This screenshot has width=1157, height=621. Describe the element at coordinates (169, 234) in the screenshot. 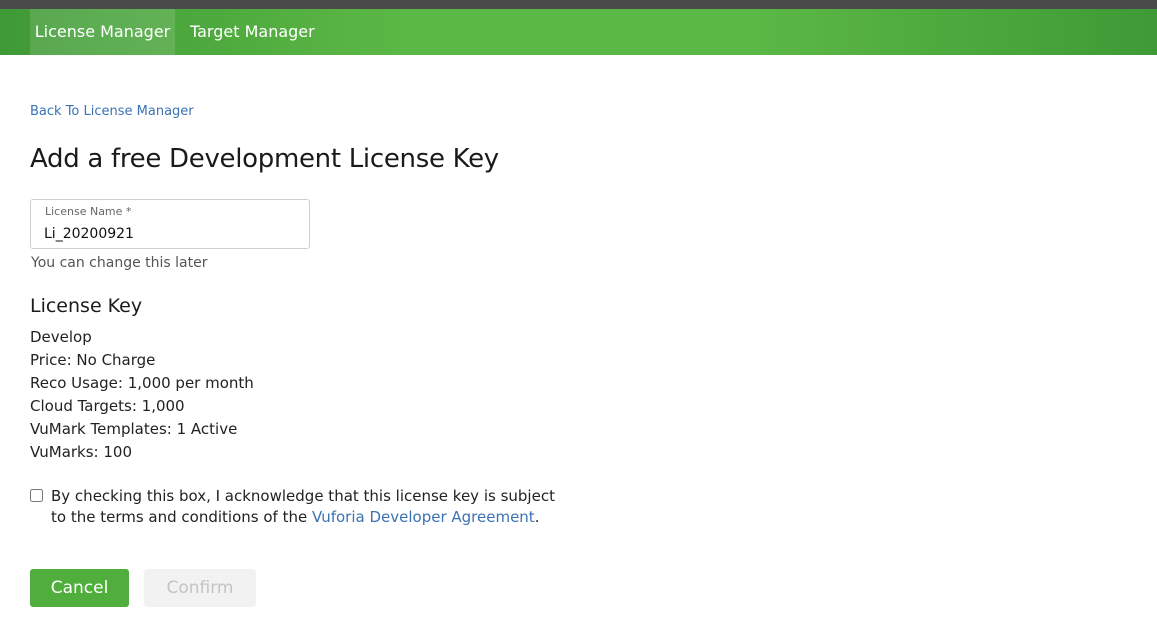

I see `license-name-input` at that location.